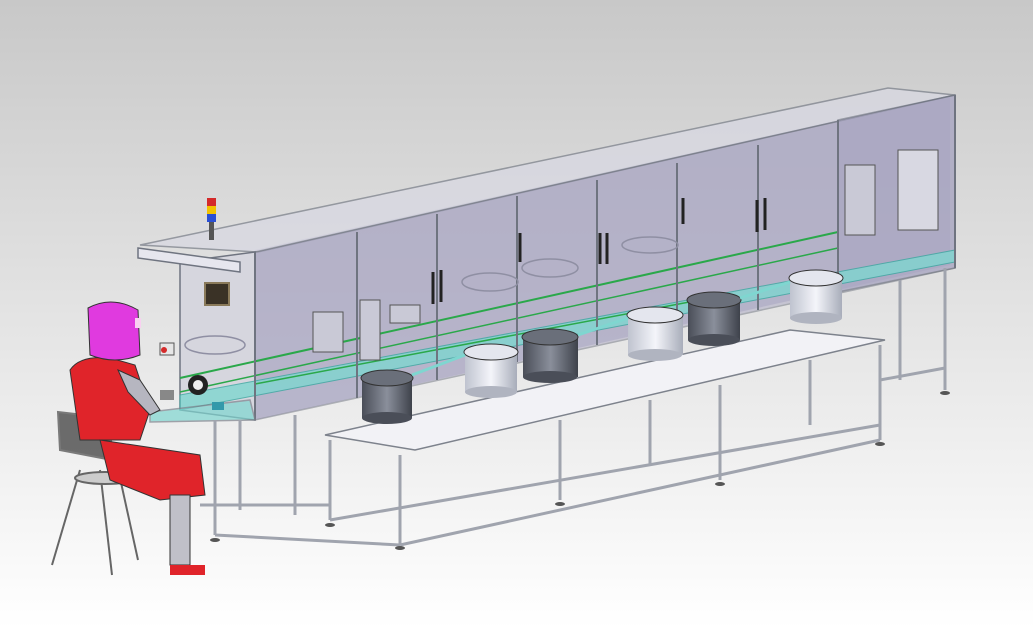  I want to click on operator-foot, so click(187, 570).